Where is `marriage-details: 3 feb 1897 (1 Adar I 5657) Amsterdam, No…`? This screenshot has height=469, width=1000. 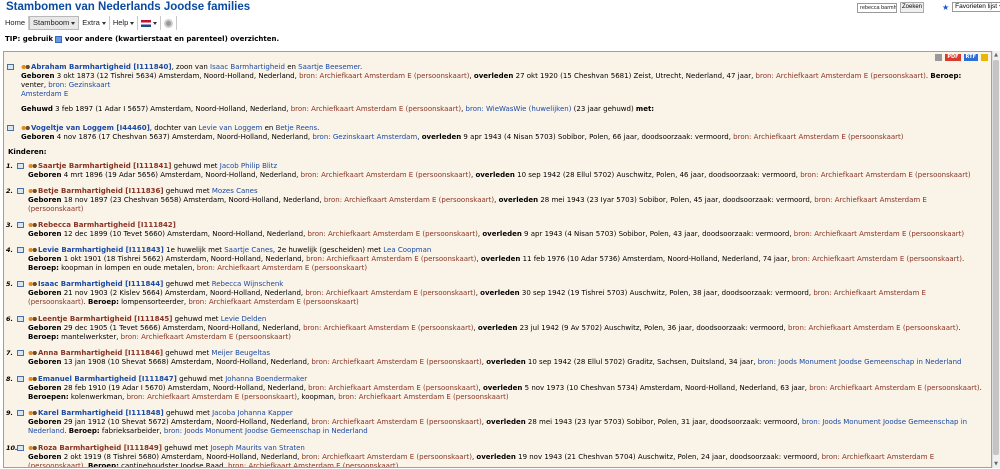
marriage-details: 3 feb 1897 (1 Adar I 5657) Amsterdam, No… is located at coordinates (172, 109).